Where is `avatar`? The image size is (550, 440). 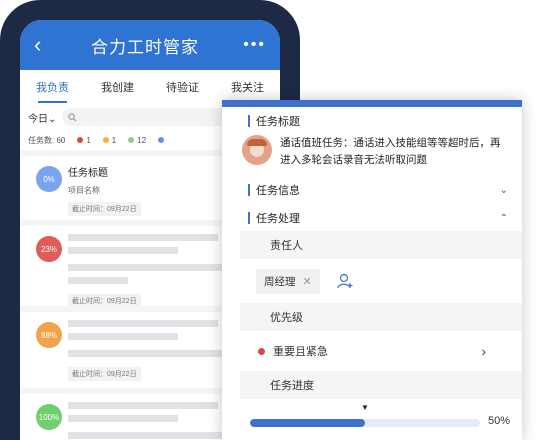 avatar is located at coordinates (257, 150).